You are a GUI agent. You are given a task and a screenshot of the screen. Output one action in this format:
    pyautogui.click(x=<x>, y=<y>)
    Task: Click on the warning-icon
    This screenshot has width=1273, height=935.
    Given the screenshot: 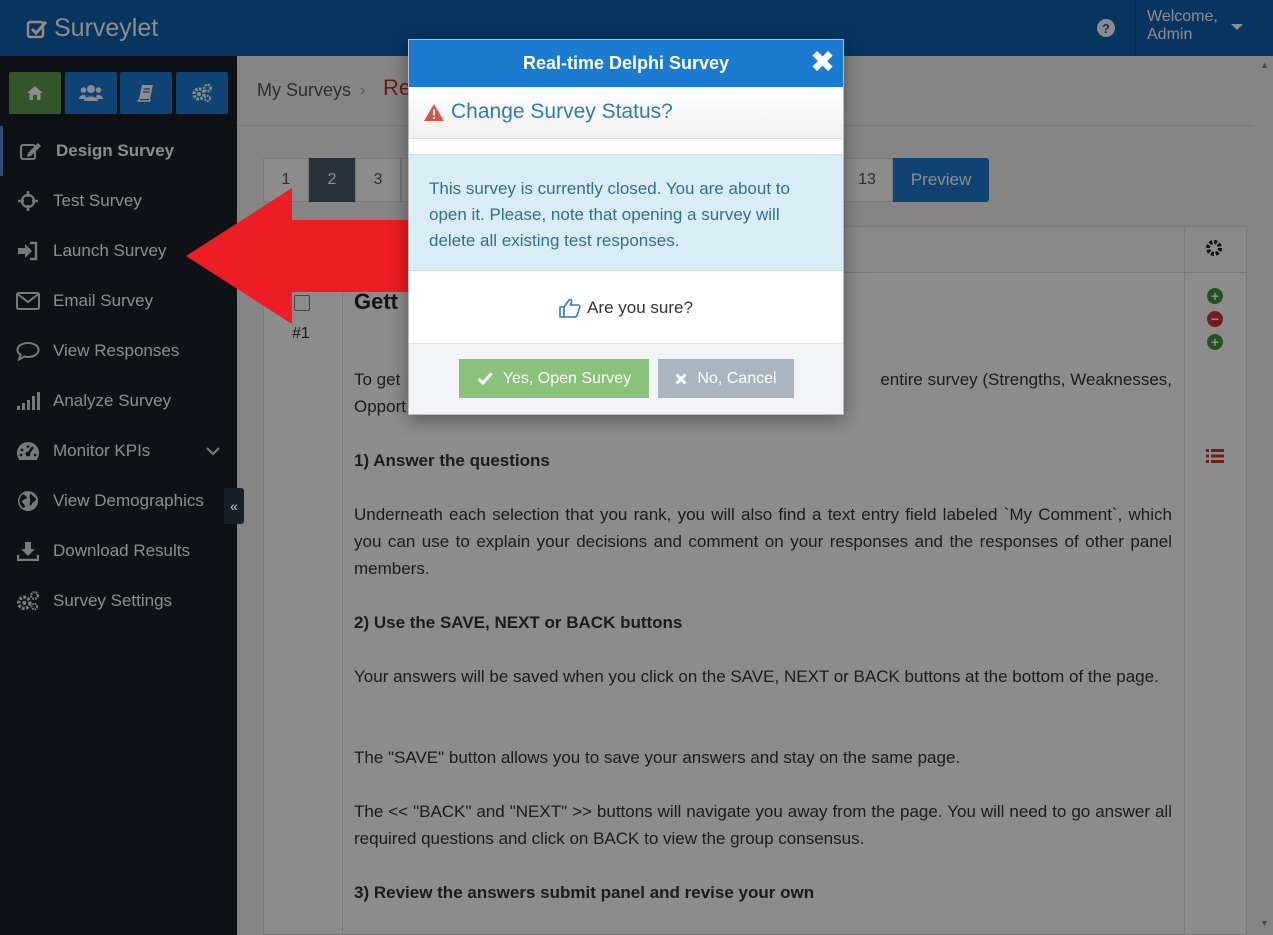 What is the action you would take?
    pyautogui.click(x=434, y=112)
    